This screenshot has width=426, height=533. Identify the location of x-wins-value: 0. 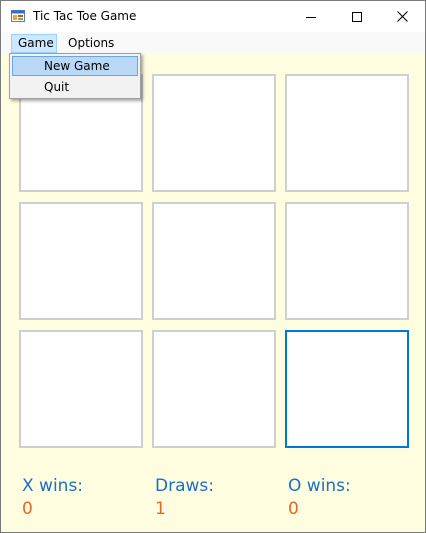
(27, 509).